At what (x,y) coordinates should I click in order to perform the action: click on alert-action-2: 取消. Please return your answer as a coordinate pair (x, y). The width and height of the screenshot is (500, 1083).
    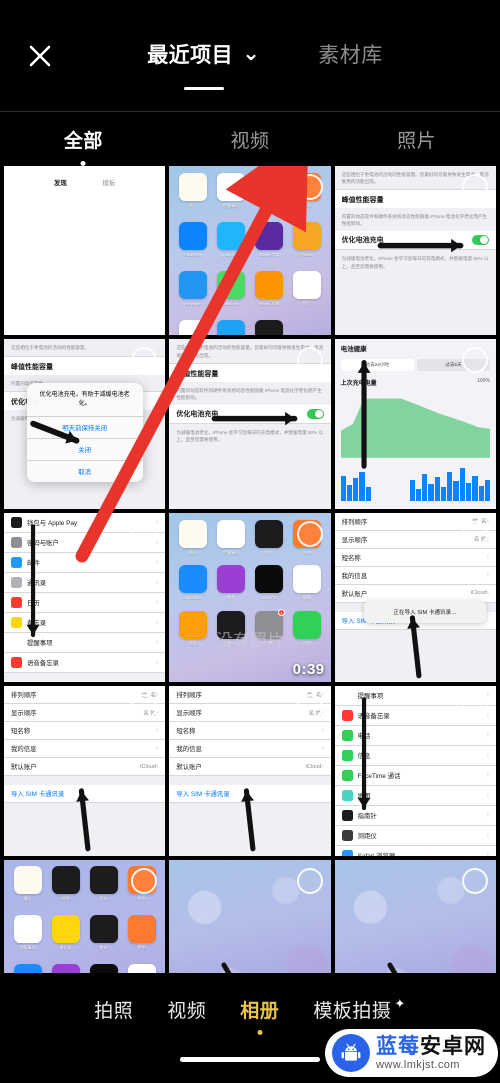
    Looking at the image, I should click on (84, 471).